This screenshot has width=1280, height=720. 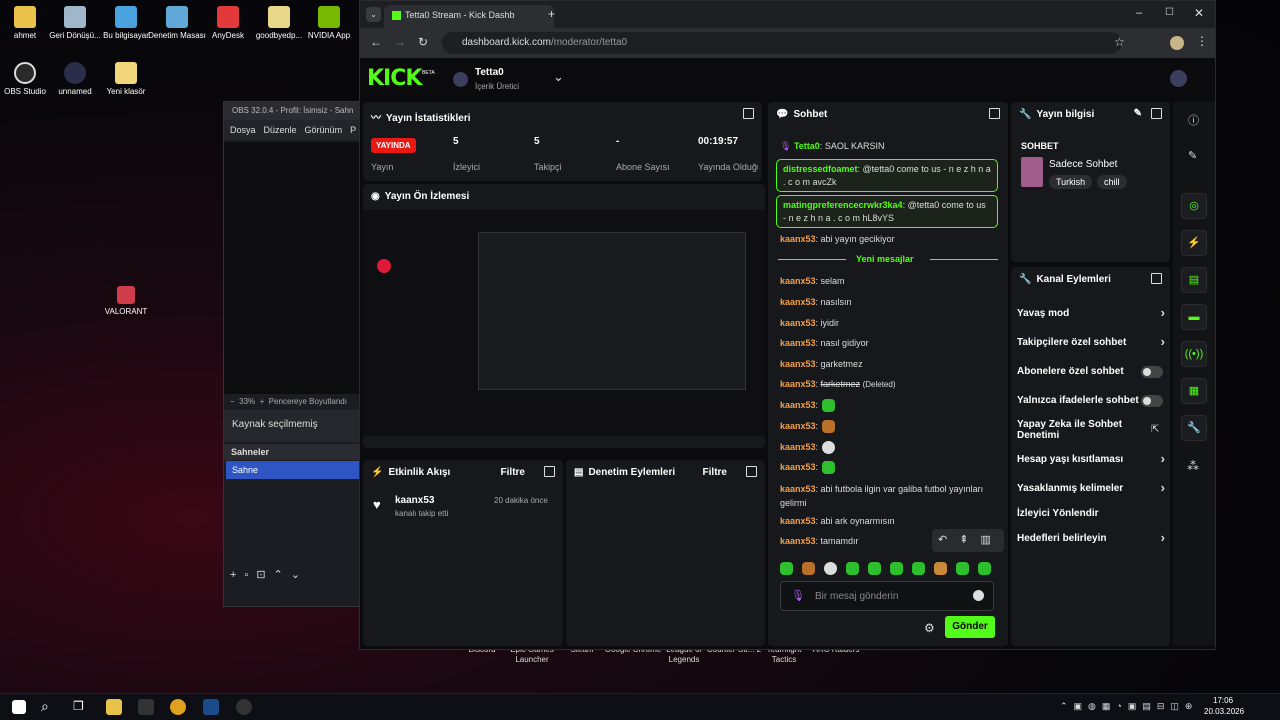 What do you see at coordinates (394, 78) in the screenshot?
I see `kick-logo: KICK` at bounding box center [394, 78].